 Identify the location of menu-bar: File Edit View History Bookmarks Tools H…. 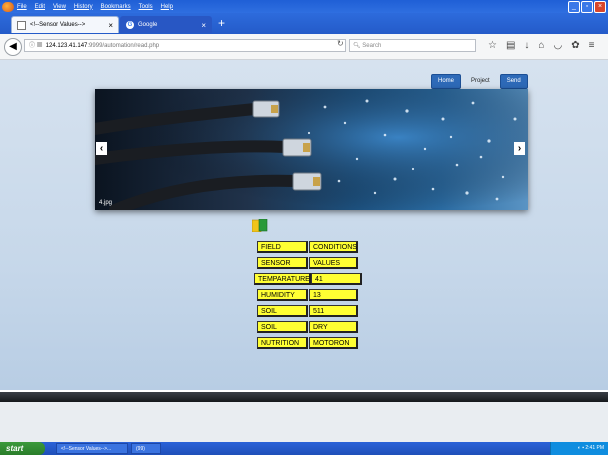
(304, 6).